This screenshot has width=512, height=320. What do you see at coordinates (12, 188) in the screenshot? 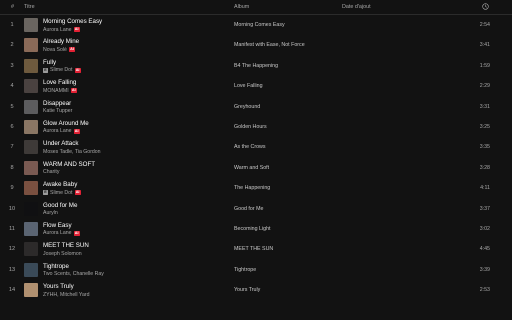
I see `track-number: 9` at bounding box center [12, 188].